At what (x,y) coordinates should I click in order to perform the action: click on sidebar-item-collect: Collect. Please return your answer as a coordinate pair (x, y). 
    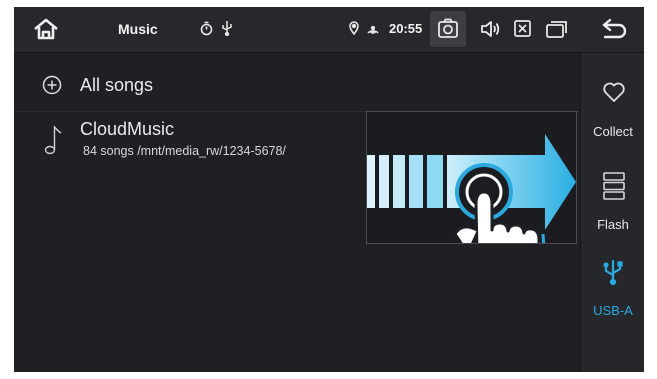
    Looking at the image, I should click on (612, 131).